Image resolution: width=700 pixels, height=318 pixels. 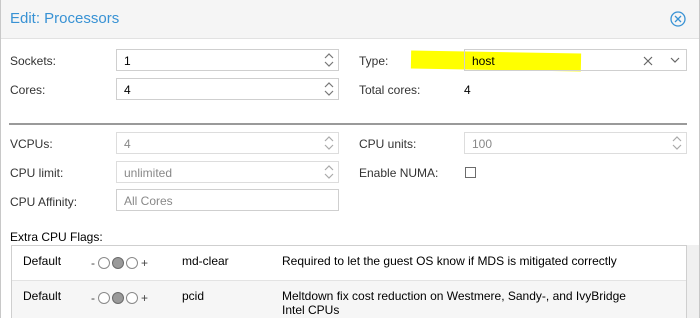 What do you see at coordinates (127, 144) in the screenshot?
I see `vcpus-value: 4` at bounding box center [127, 144].